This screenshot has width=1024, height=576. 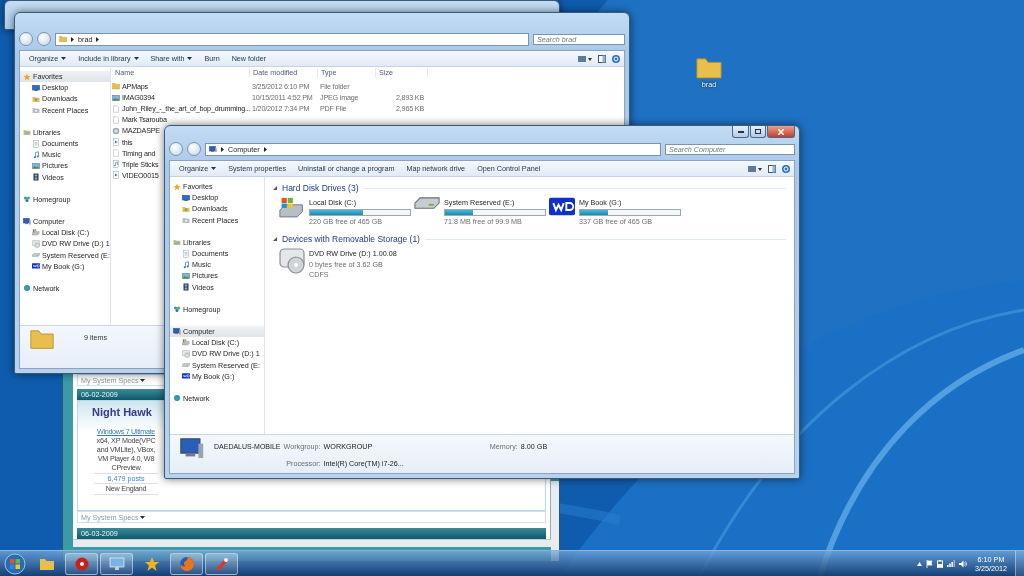 I want to click on group-header: Hard Disk Drives (3), so click(x=320, y=188).